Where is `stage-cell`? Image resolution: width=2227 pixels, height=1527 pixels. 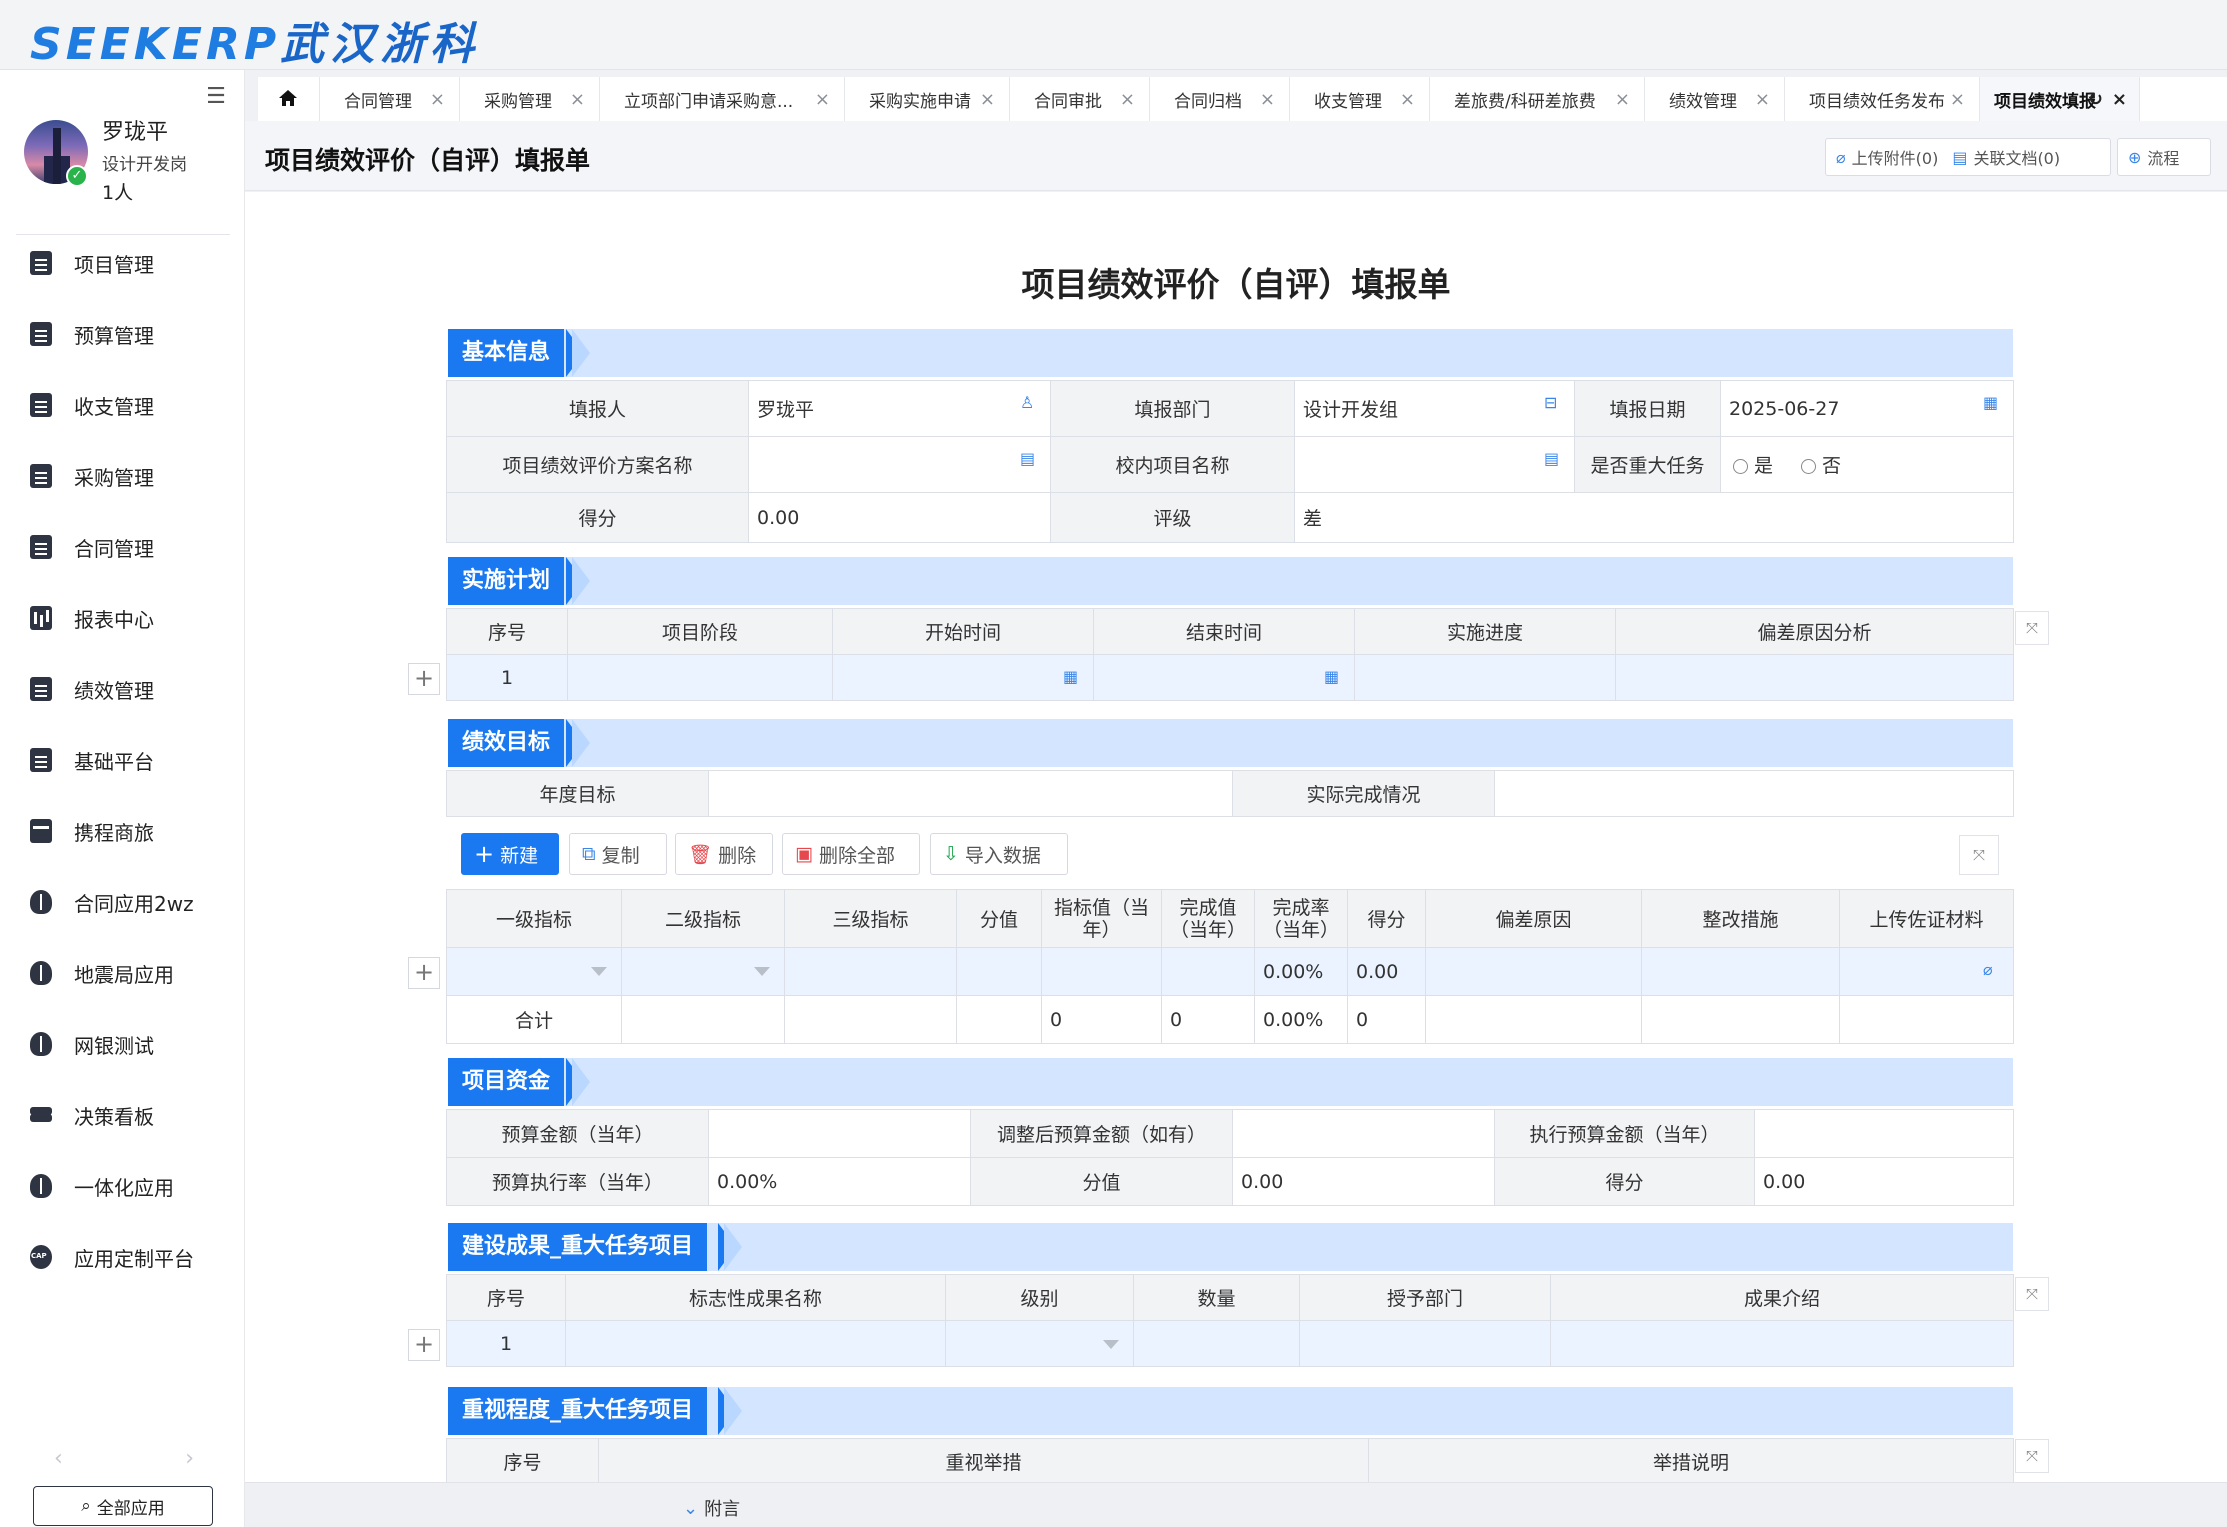
stage-cell is located at coordinates (700, 677).